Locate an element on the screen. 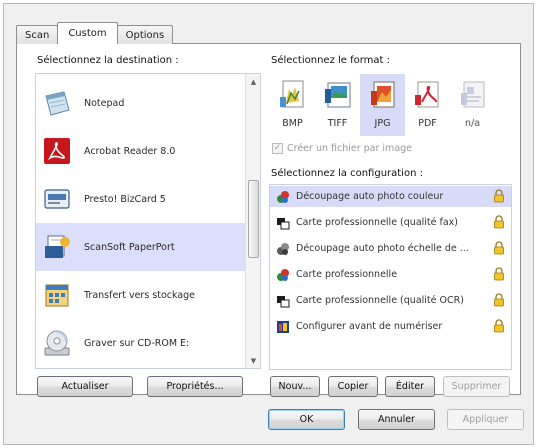 This screenshot has width=537, height=448. tab-strip: Scan Custom Options is located at coordinates (95, 33).